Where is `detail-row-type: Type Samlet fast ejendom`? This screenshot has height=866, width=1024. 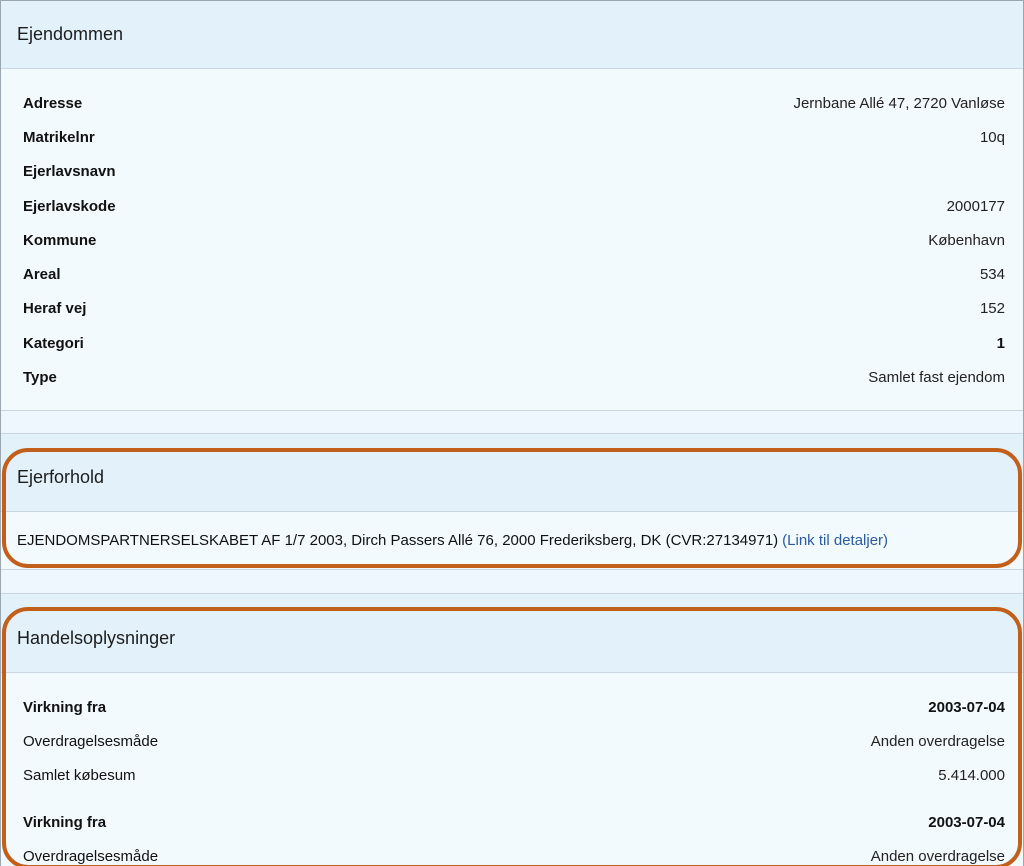
detail-row-type: Type Samlet fast ejendom is located at coordinates (512, 377).